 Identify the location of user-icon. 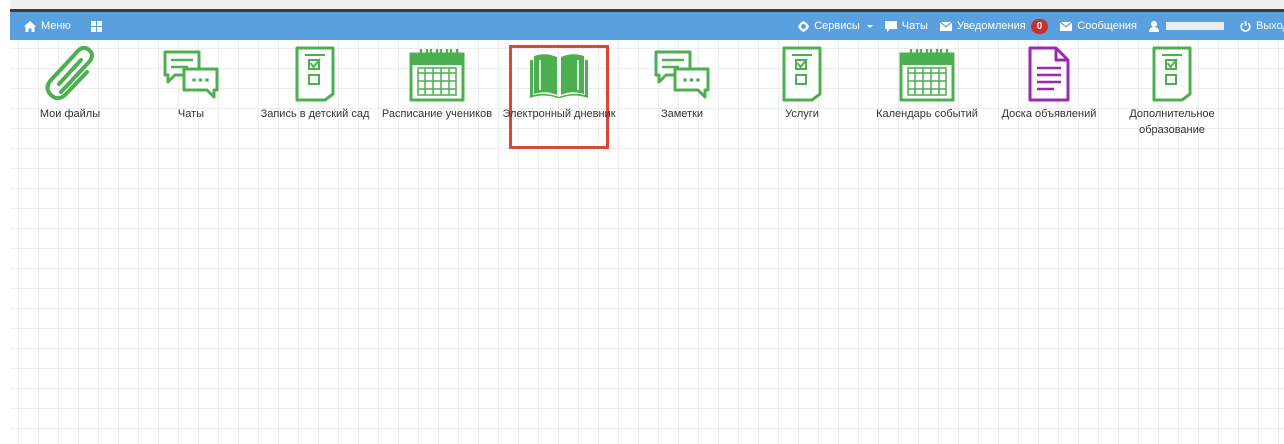
(1154, 26).